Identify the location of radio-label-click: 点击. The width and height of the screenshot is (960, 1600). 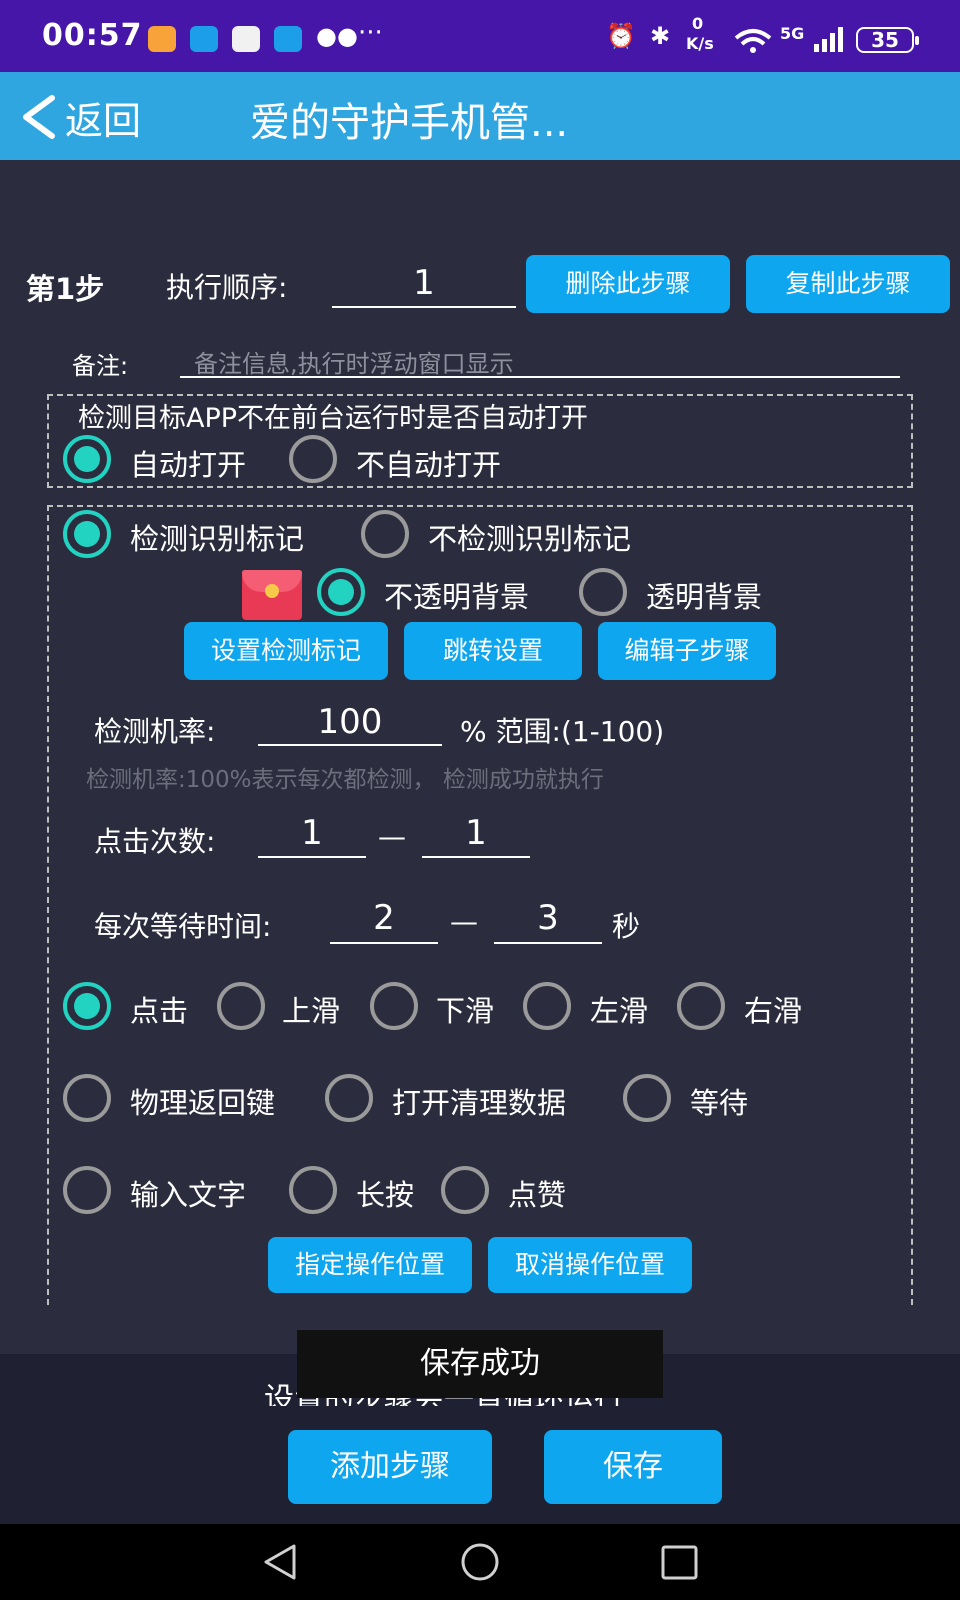
(159, 1011).